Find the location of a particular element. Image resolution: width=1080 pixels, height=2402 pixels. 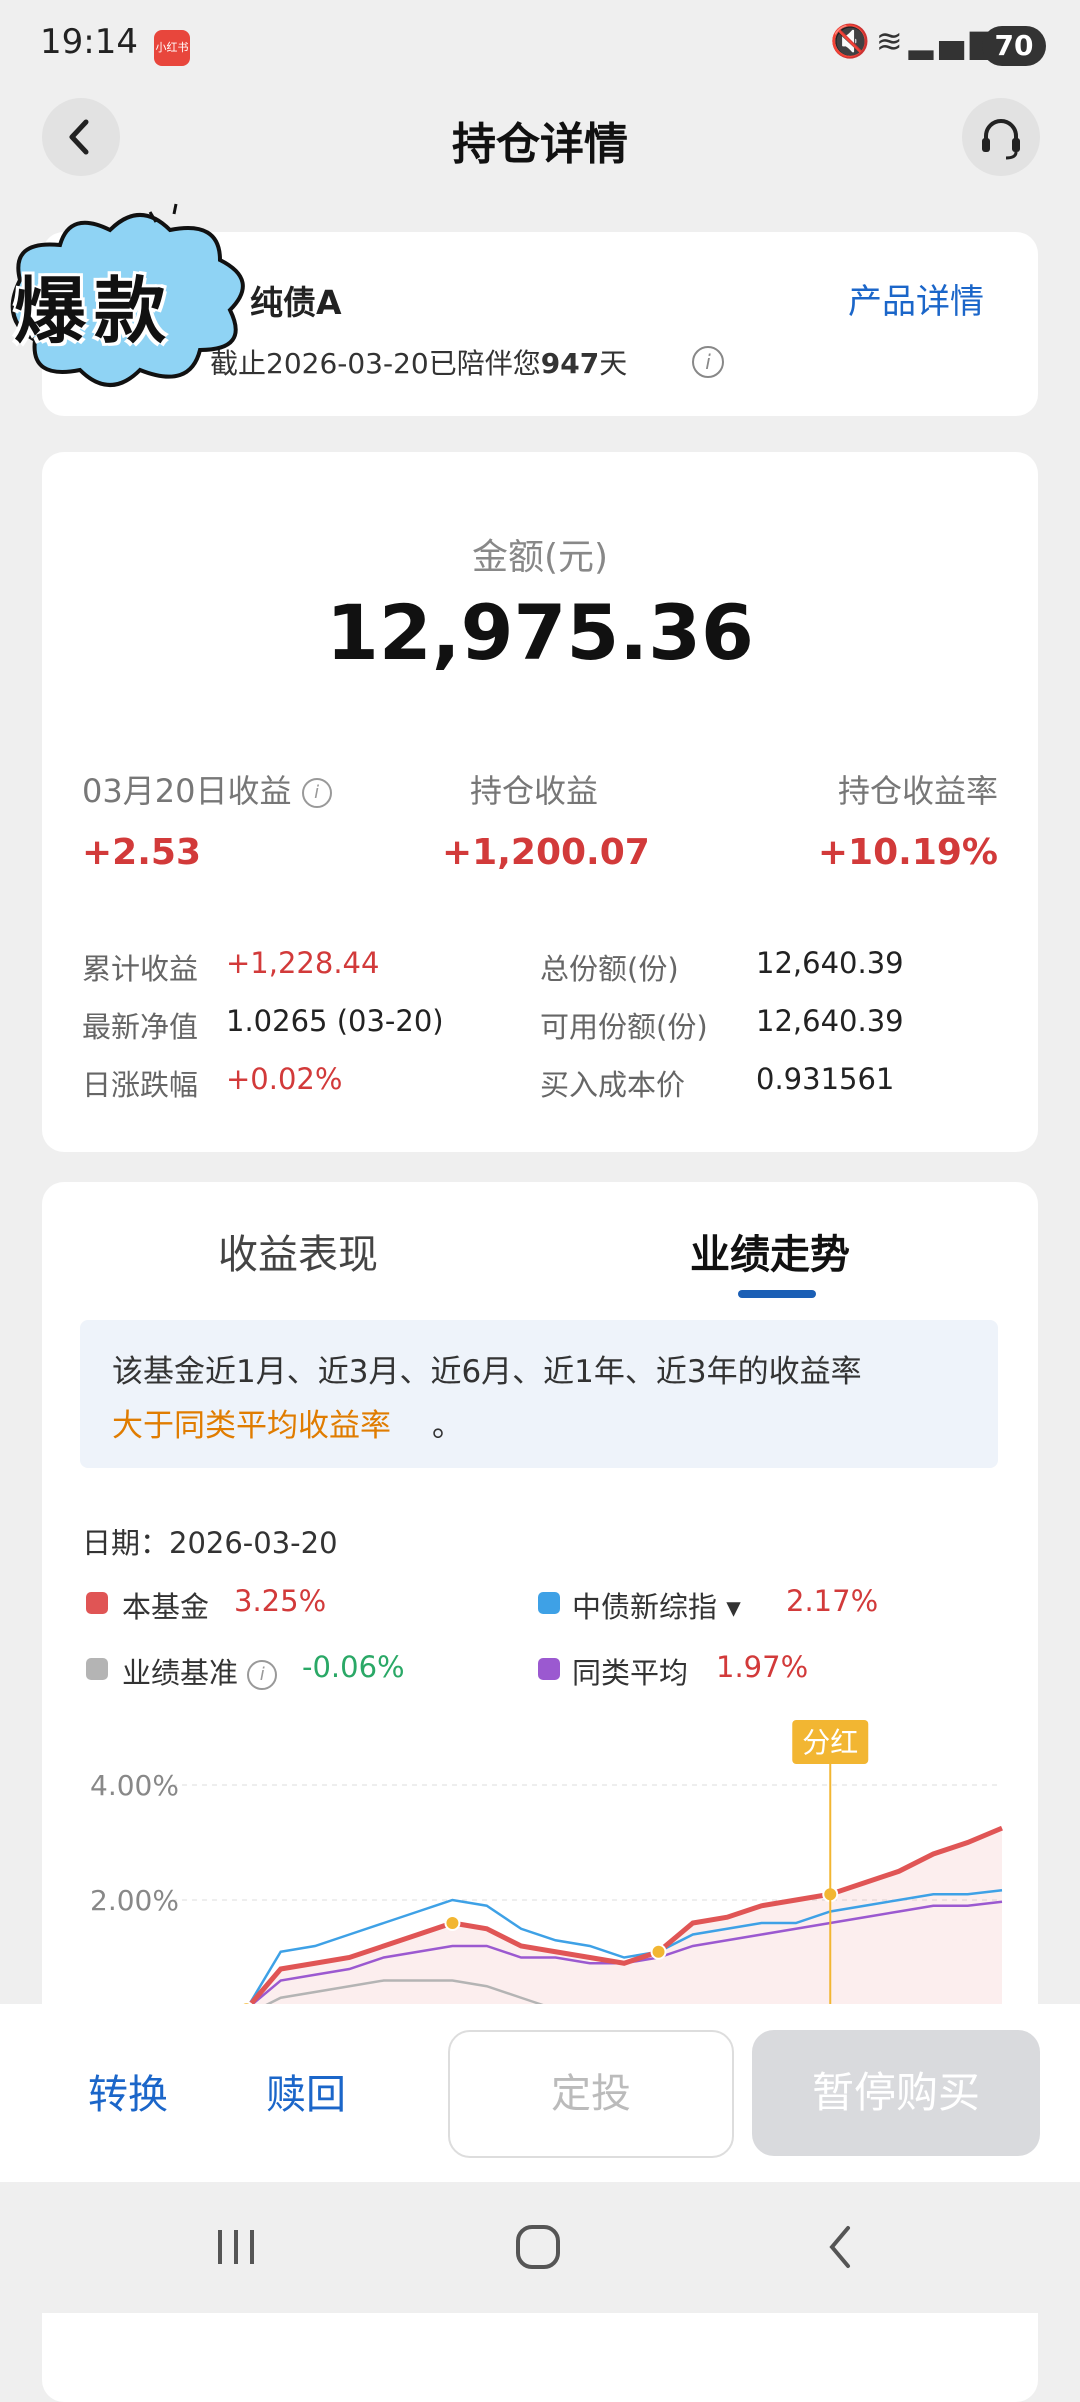

cost-price-value: 0.931561 is located at coordinates (825, 1079).